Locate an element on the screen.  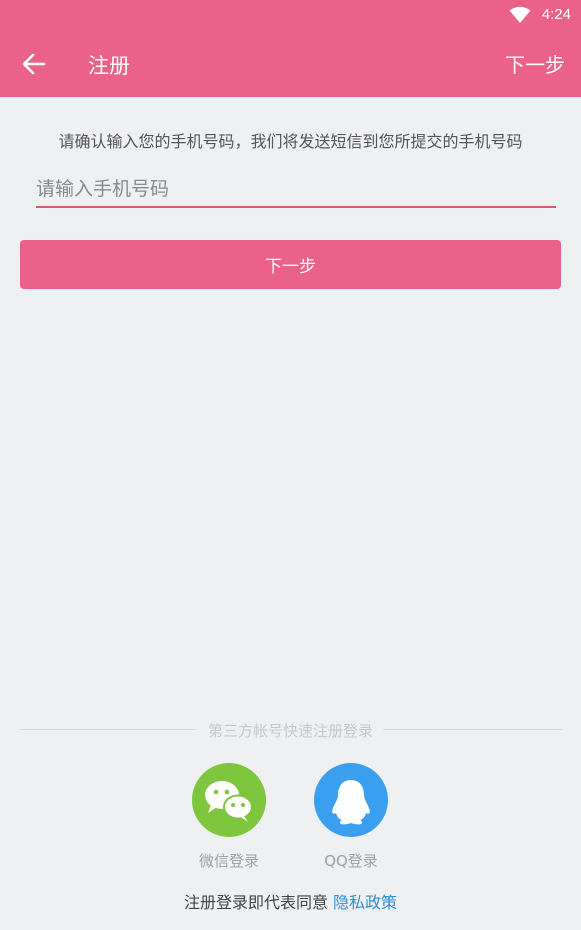
wechat-login-label: 微信登录 is located at coordinates (228, 861).